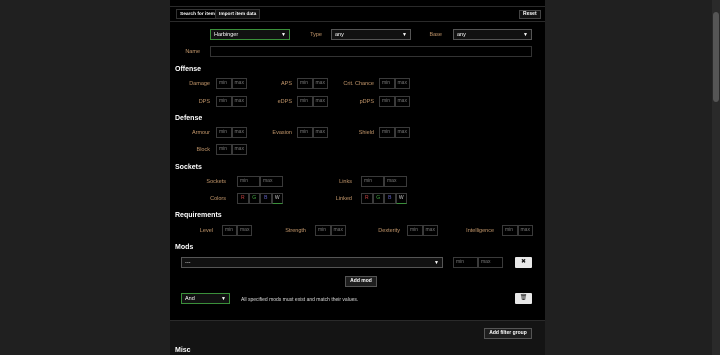  I want to click on sockets-range: min max, so click(260, 181).